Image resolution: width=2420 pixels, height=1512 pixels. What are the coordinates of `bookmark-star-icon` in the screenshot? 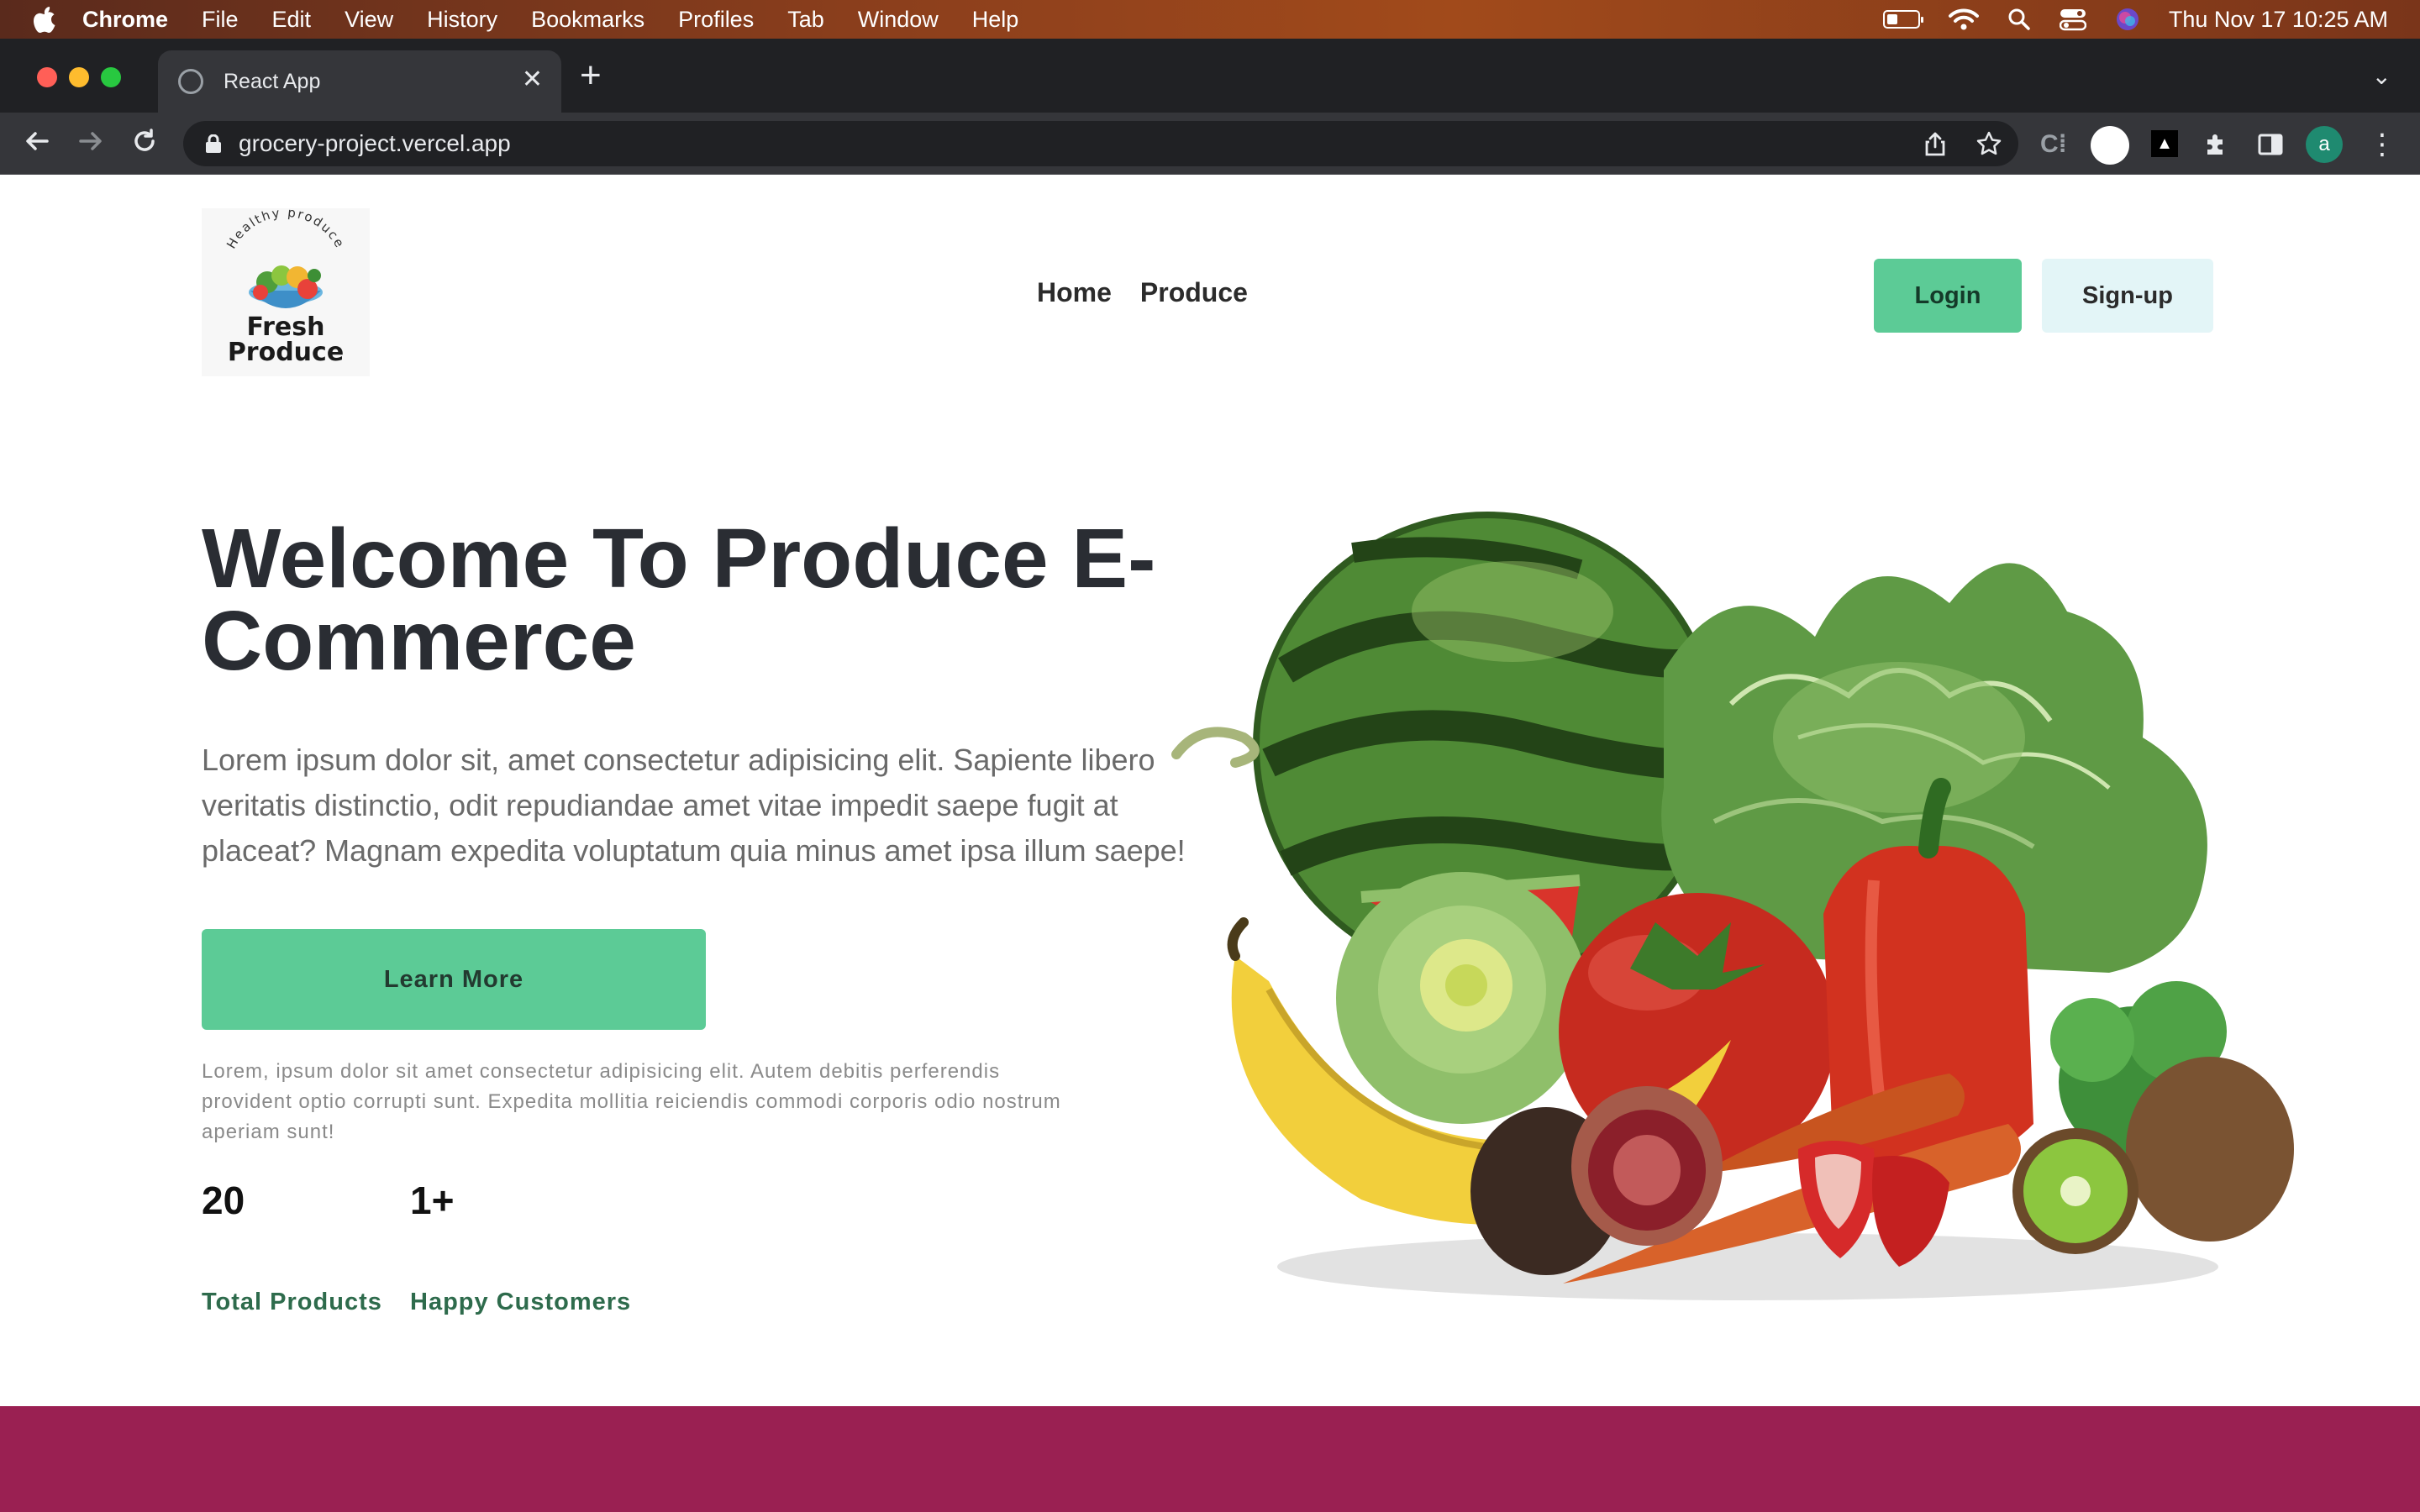 It's located at (1989, 143).